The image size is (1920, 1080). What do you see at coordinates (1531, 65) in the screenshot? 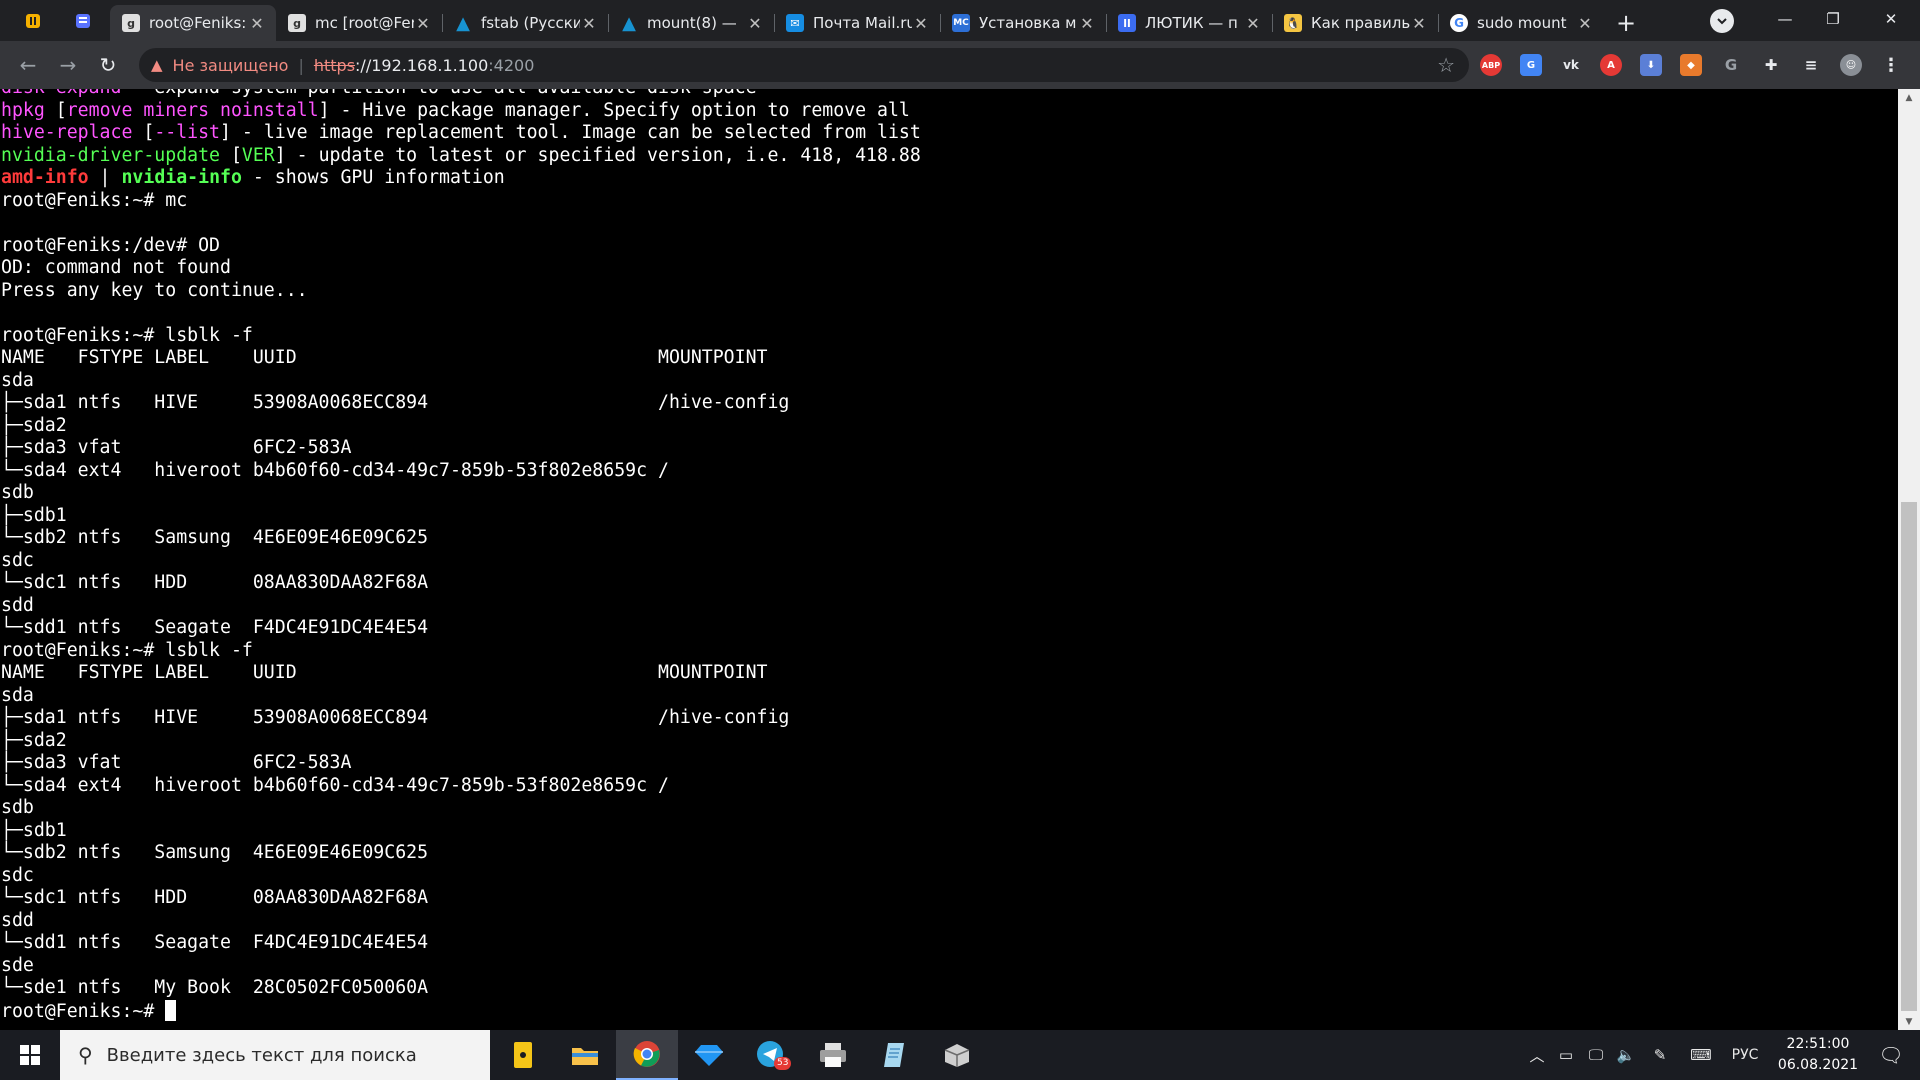
I see `translate-icon: G` at bounding box center [1531, 65].